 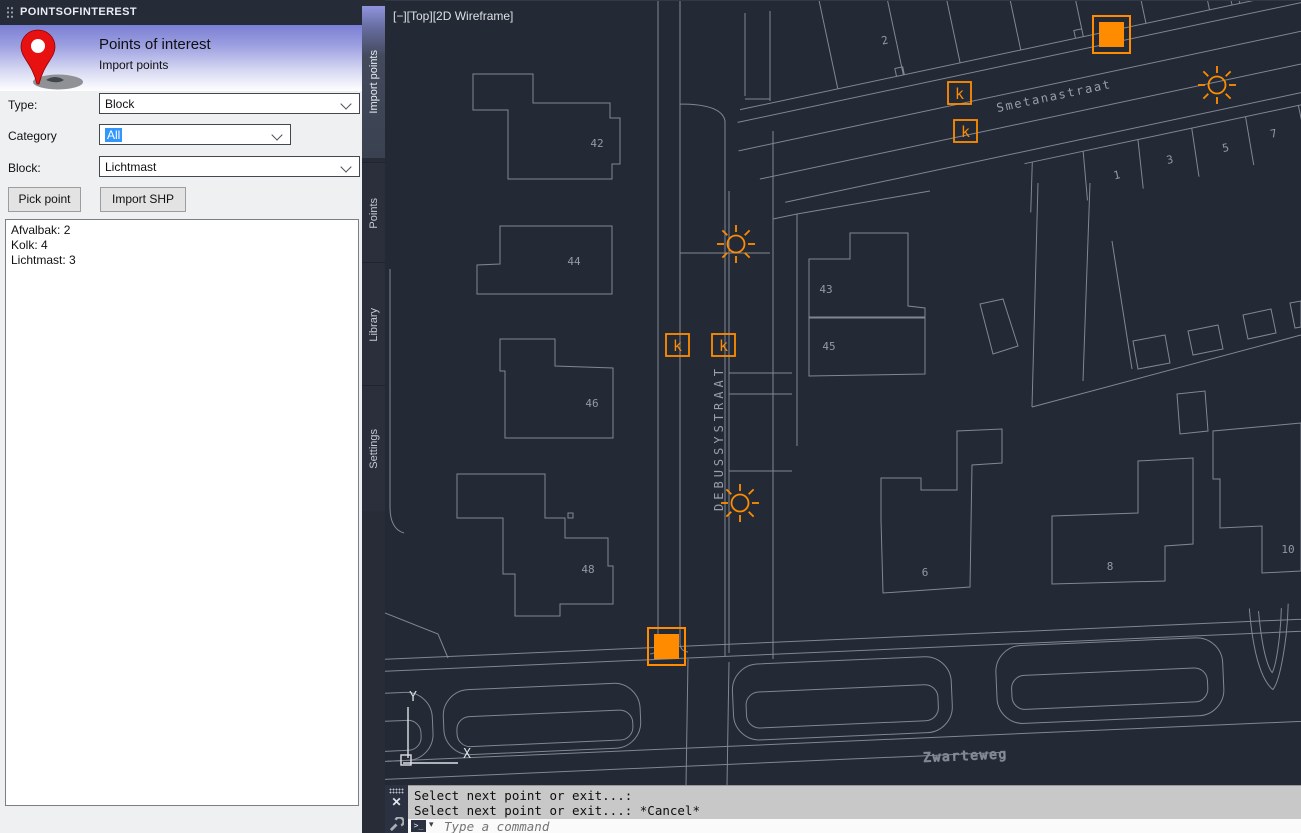 What do you see at coordinates (143, 199) in the screenshot?
I see `import-shp-button: Import SHP` at bounding box center [143, 199].